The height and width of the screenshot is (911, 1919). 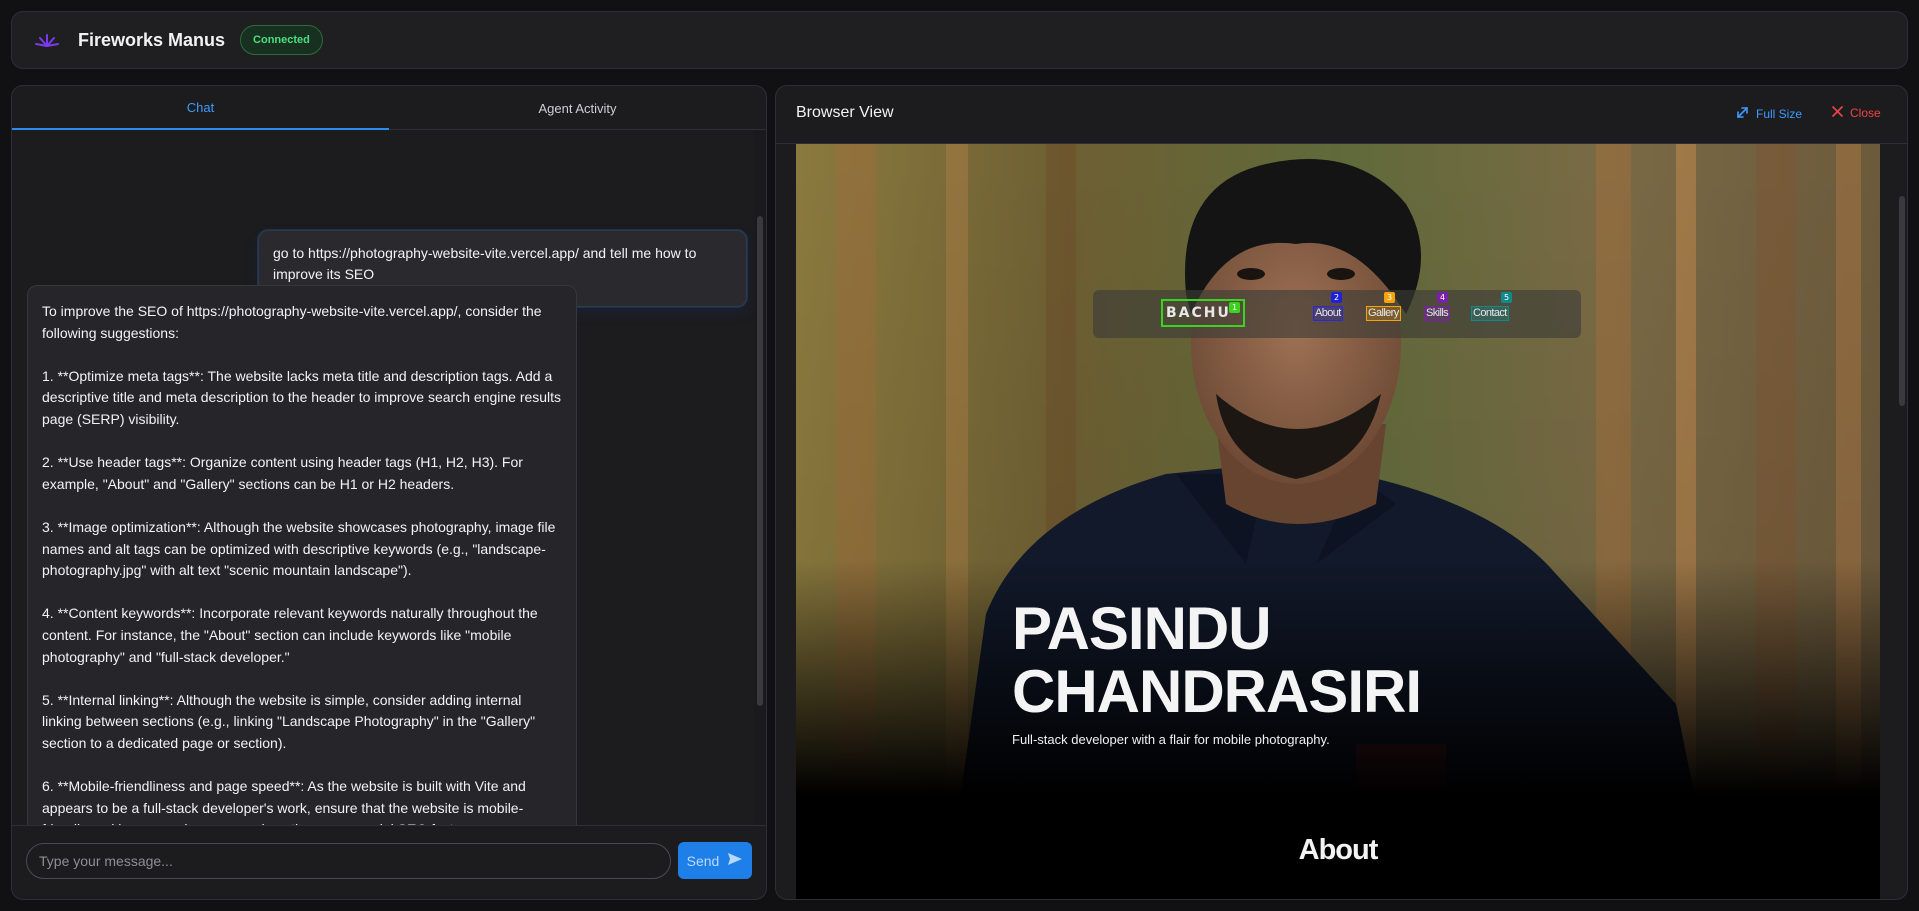 I want to click on hero-name-line1: PASINDU, so click(x=1142, y=628).